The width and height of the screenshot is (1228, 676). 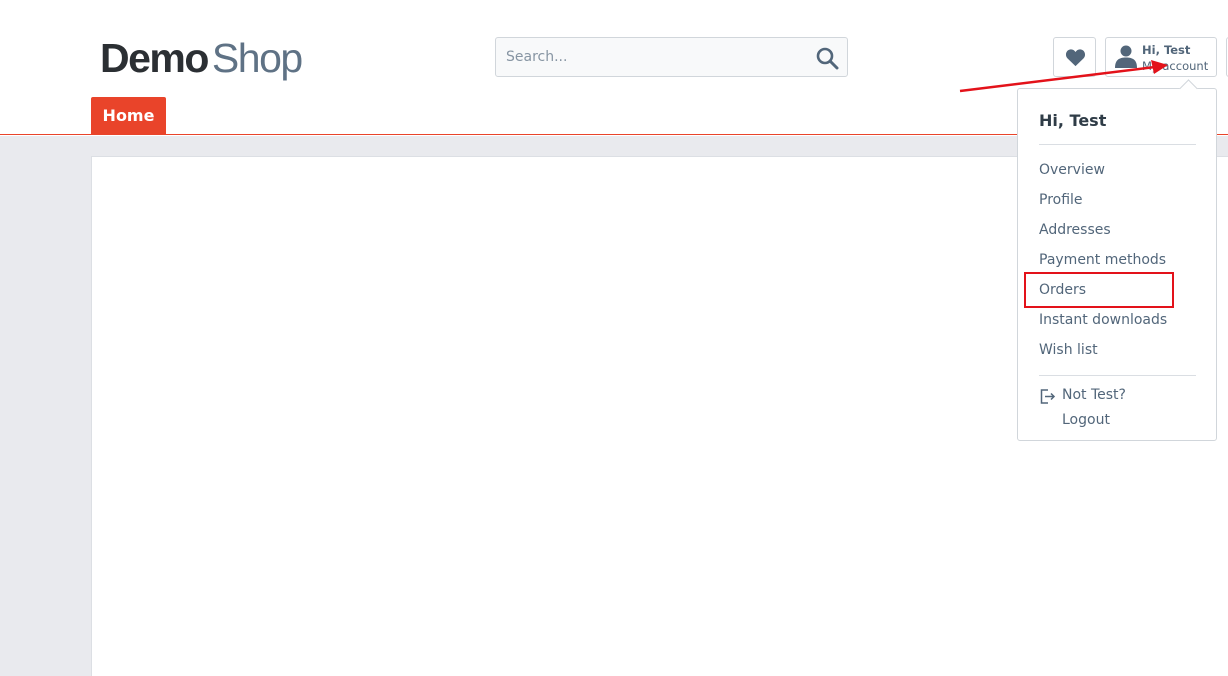 I want to click on menu-item-addresses: Addresses, so click(x=1103, y=235).